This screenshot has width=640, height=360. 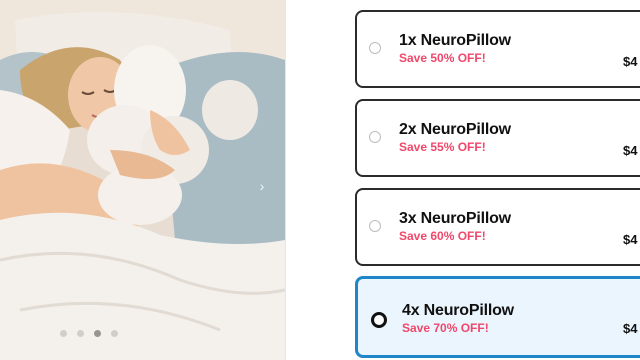 What do you see at coordinates (455, 129) in the screenshot?
I see `offer-title: 2x NeuroPillow` at bounding box center [455, 129].